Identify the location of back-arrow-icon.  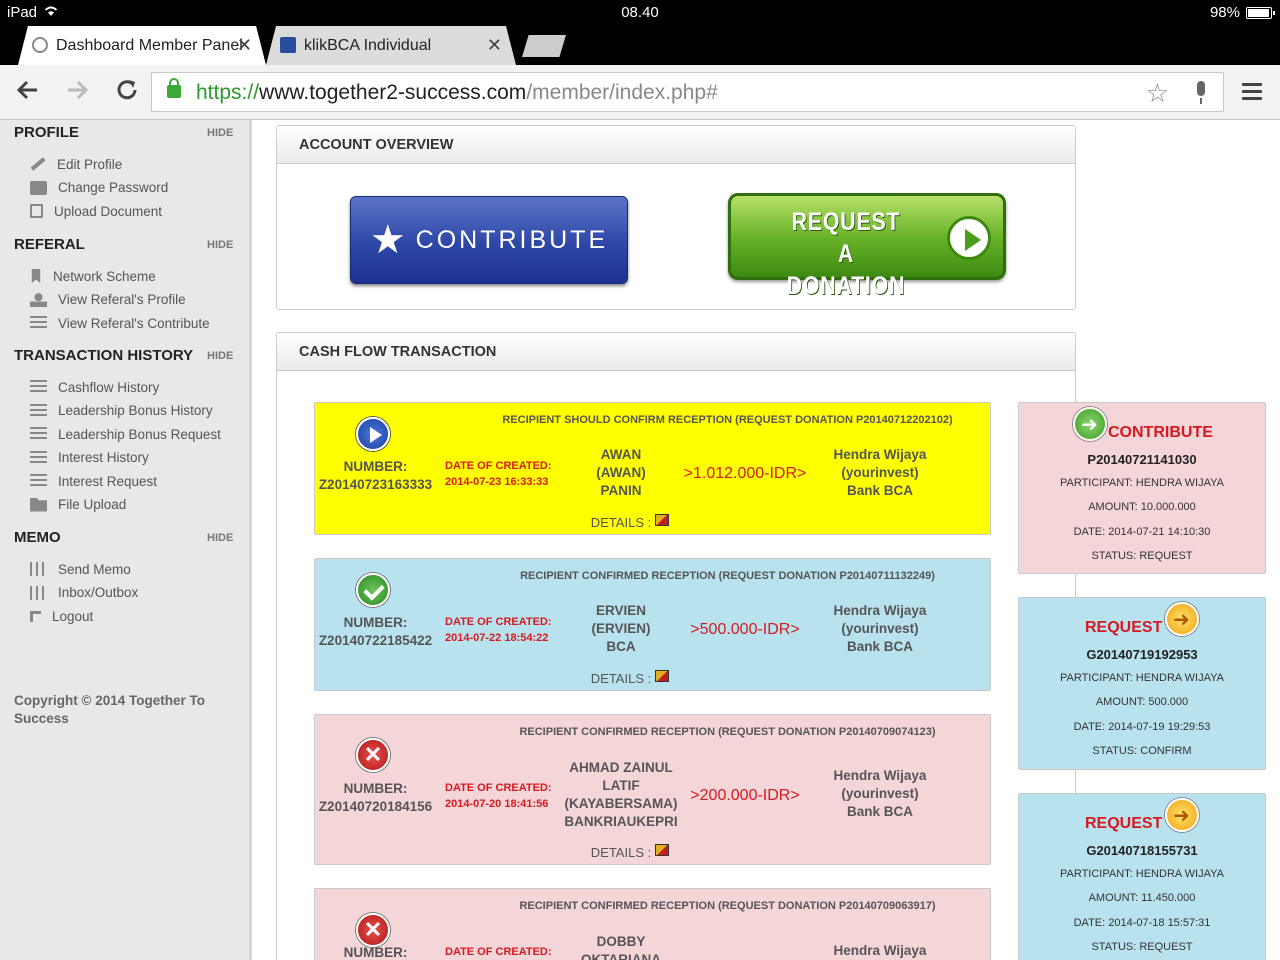
(28, 93).